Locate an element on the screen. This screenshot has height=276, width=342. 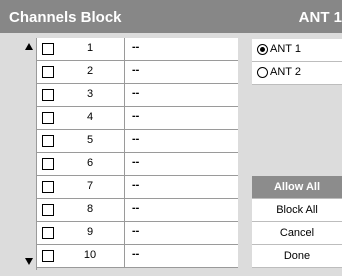
antenna-selector: ANT 1 ANT 2 is located at coordinates (297, 62).